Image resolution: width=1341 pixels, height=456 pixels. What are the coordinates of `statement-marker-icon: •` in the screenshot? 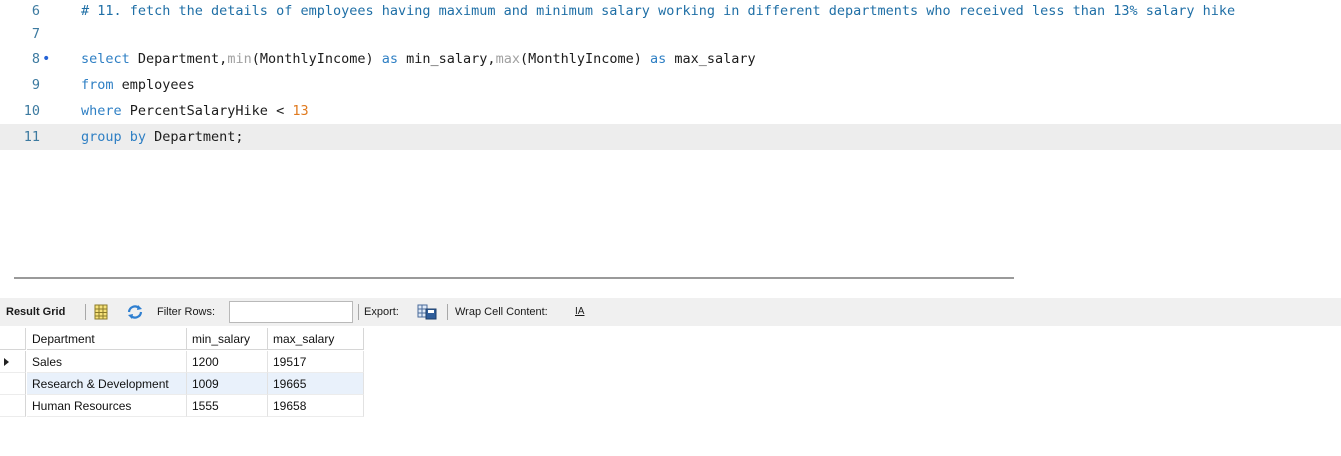 It's located at (46, 59).